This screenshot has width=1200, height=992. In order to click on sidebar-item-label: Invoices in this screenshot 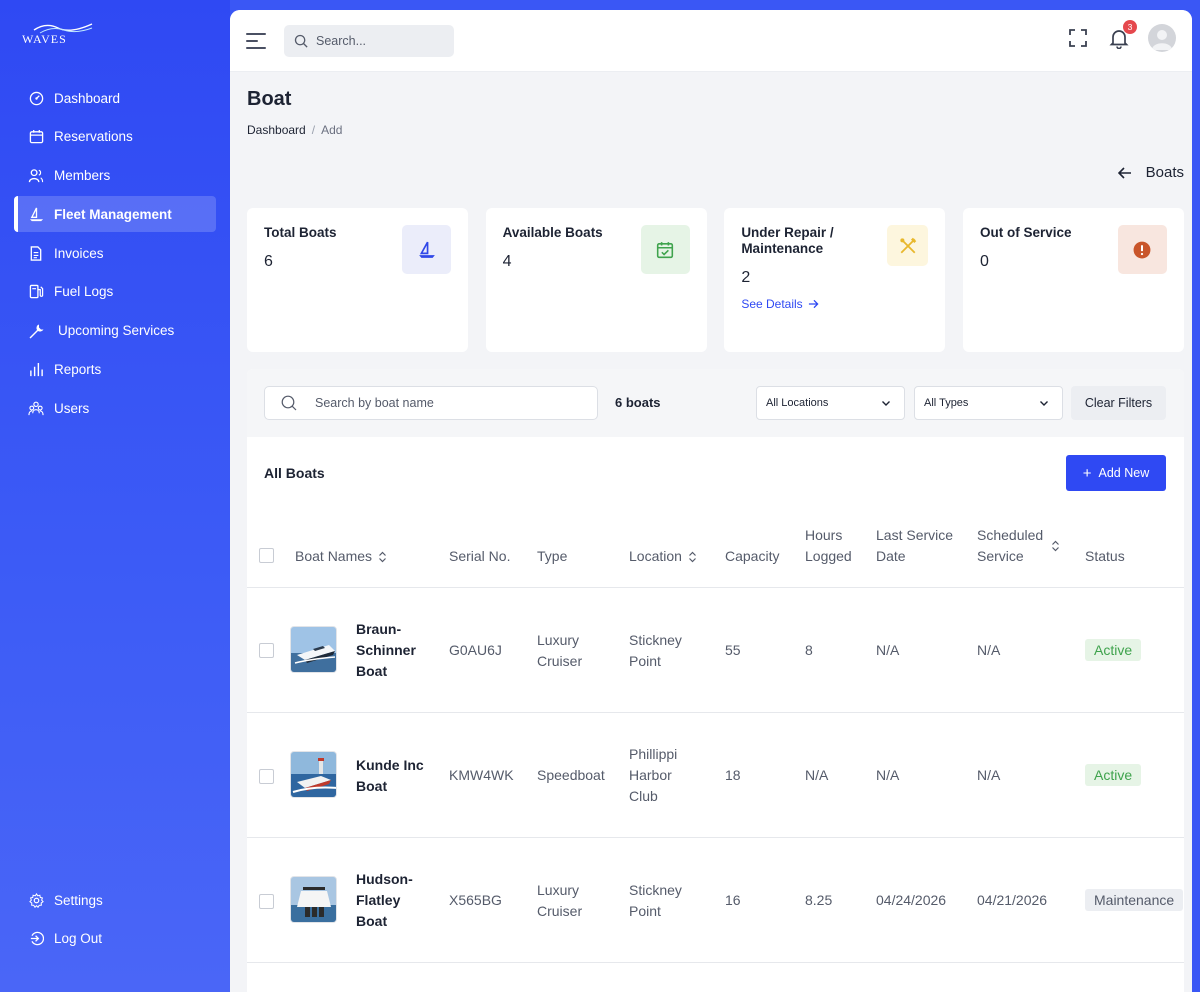, I will do `click(79, 253)`.